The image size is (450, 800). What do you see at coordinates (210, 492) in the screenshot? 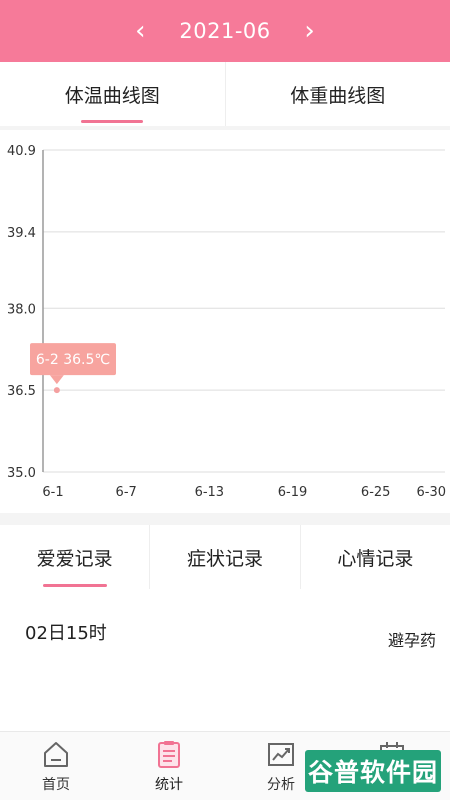
I see `x-tick-label: 6-13` at bounding box center [210, 492].